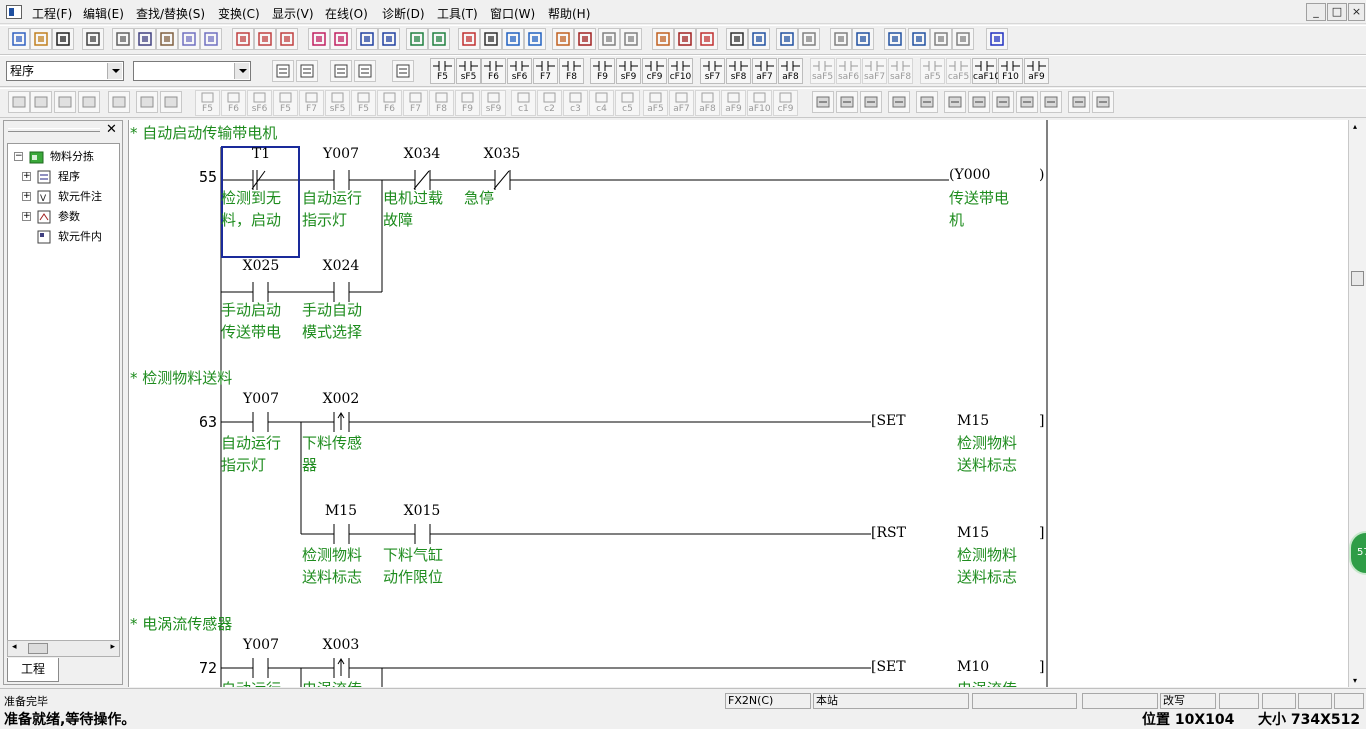  What do you see at coordinates (737, 39) in the screenshot?
I see `diagnose-icon` at bounding box center [737, 39].